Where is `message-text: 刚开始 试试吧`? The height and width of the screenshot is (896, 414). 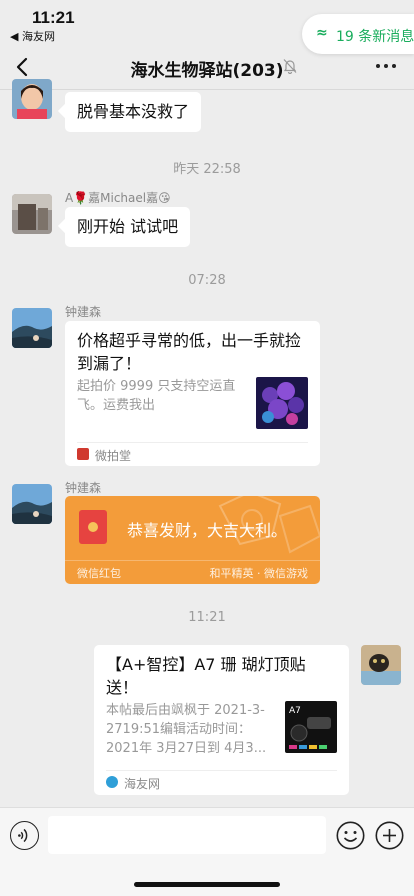 message-text: 刚开始 试试吧 is located at coordinates (128, 226).